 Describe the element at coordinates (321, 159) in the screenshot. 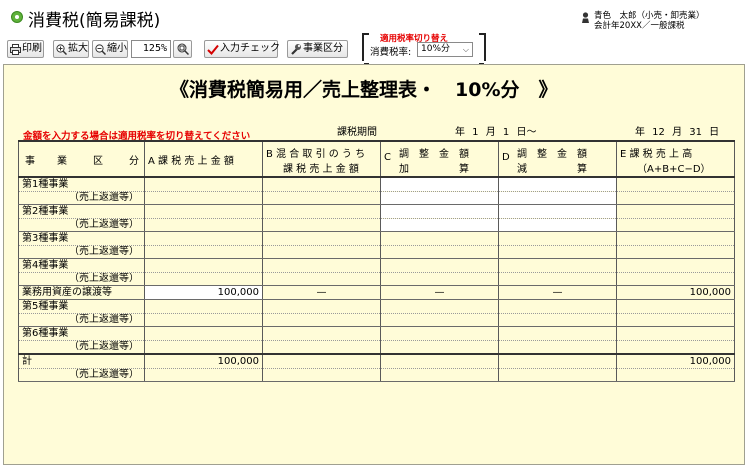

I see `header-col-b: B 混 合 取 引 の う ち 課 税 売 上 金 額` at that location.